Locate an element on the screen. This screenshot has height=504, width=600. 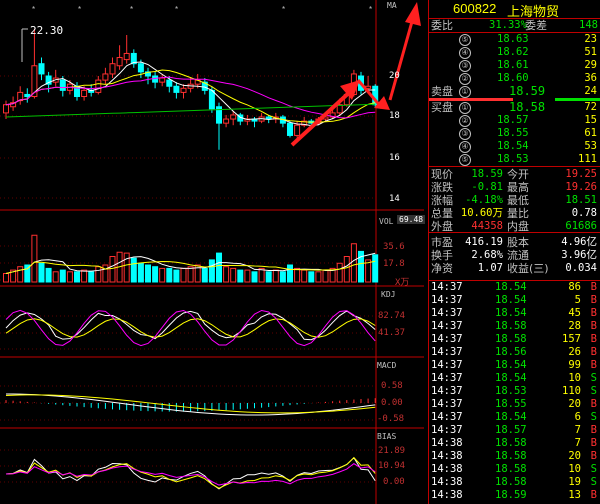
bid-row-1: 买盘 ① 18.58 72 is located at coordinates (514, 107).